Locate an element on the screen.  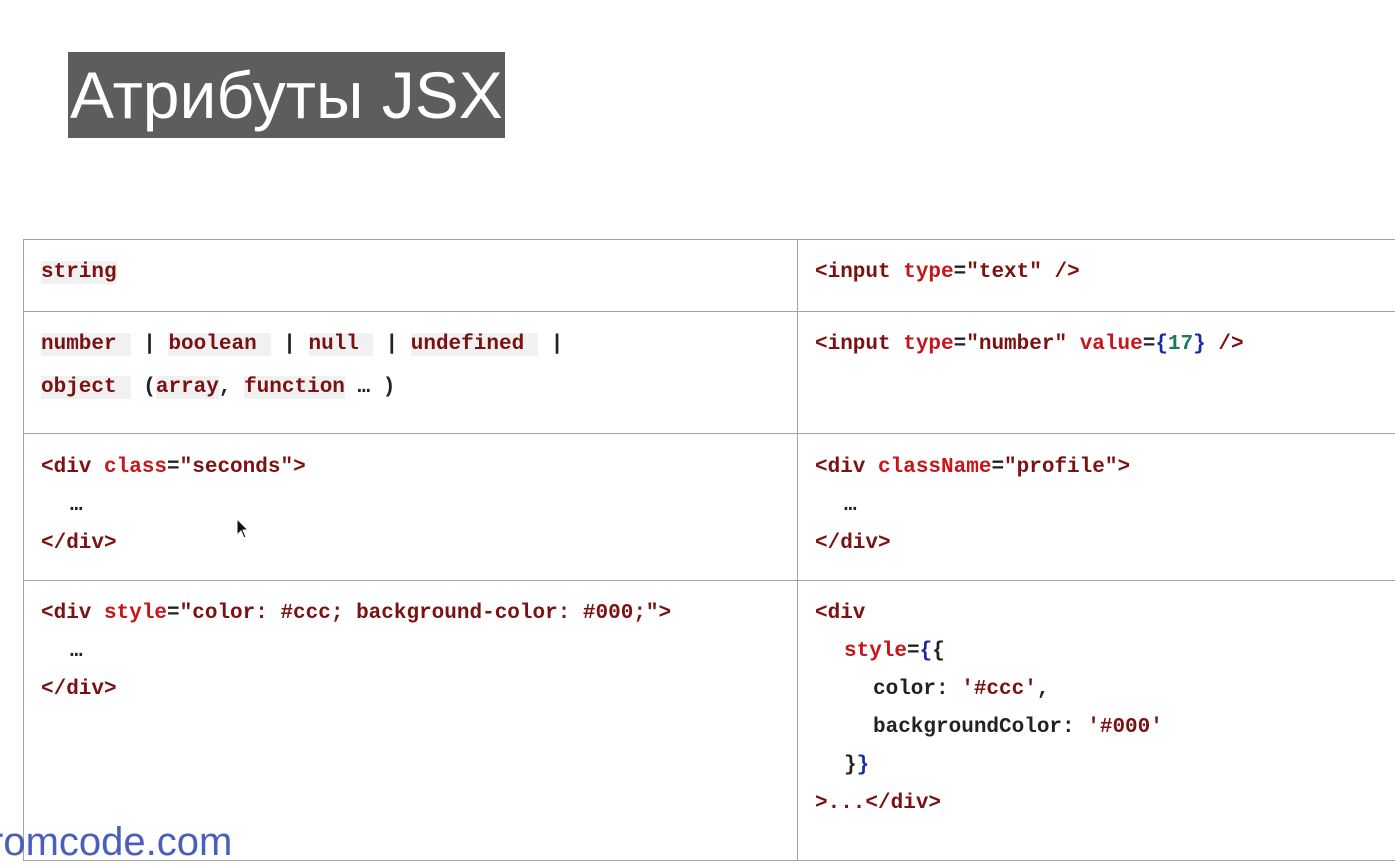
cell-jsx-classname-example: <div className="profile"> … </div> is located at coordinates (1096, 507).